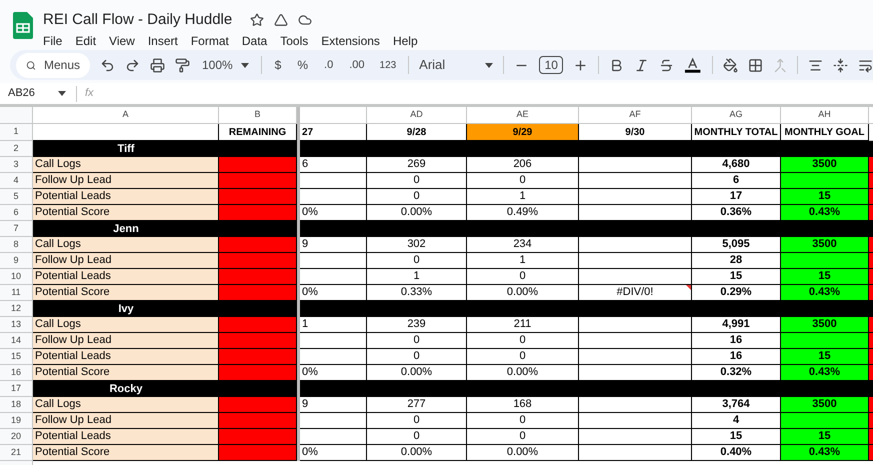  I want to click on search-icon, so click(31, 65).